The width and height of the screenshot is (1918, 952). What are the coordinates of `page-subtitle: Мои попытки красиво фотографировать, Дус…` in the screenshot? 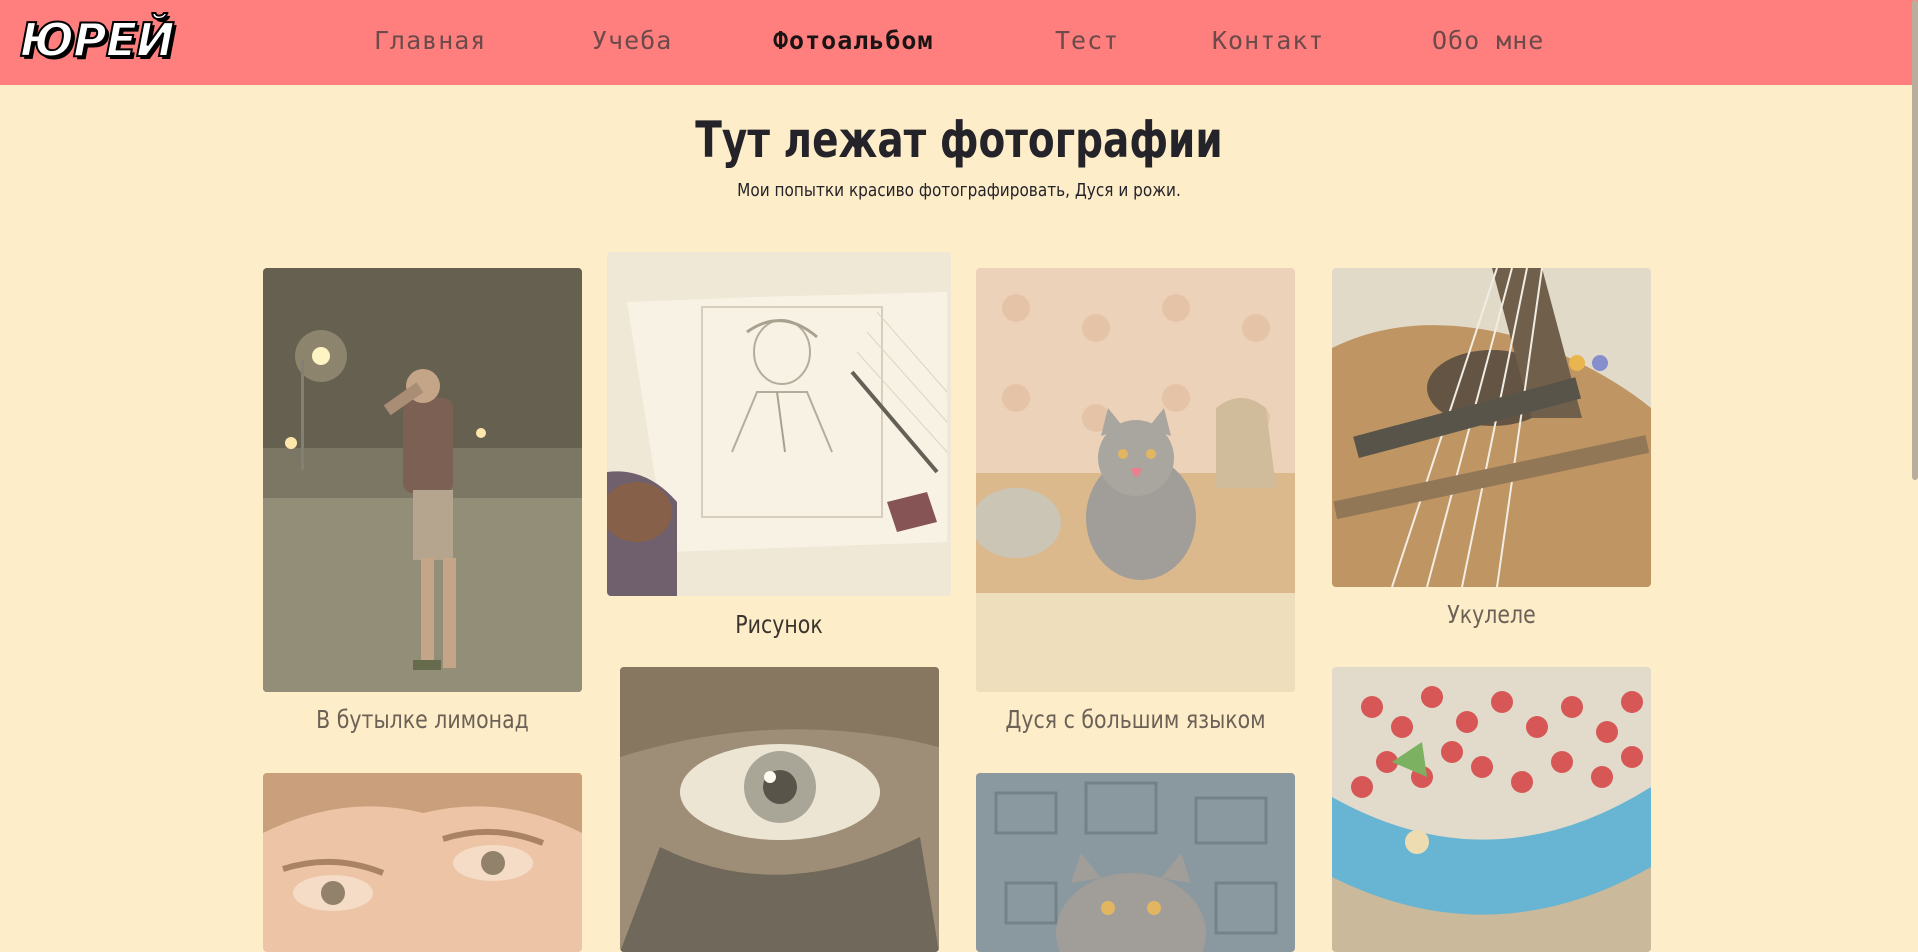 It's located at (959, 190).